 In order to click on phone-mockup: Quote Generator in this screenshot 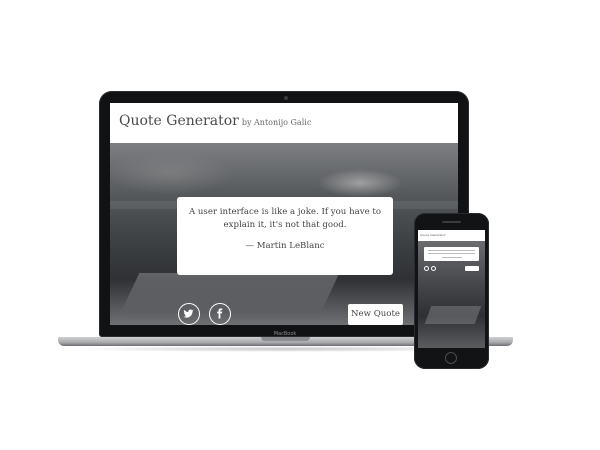, I will do `click(451, 291)`.